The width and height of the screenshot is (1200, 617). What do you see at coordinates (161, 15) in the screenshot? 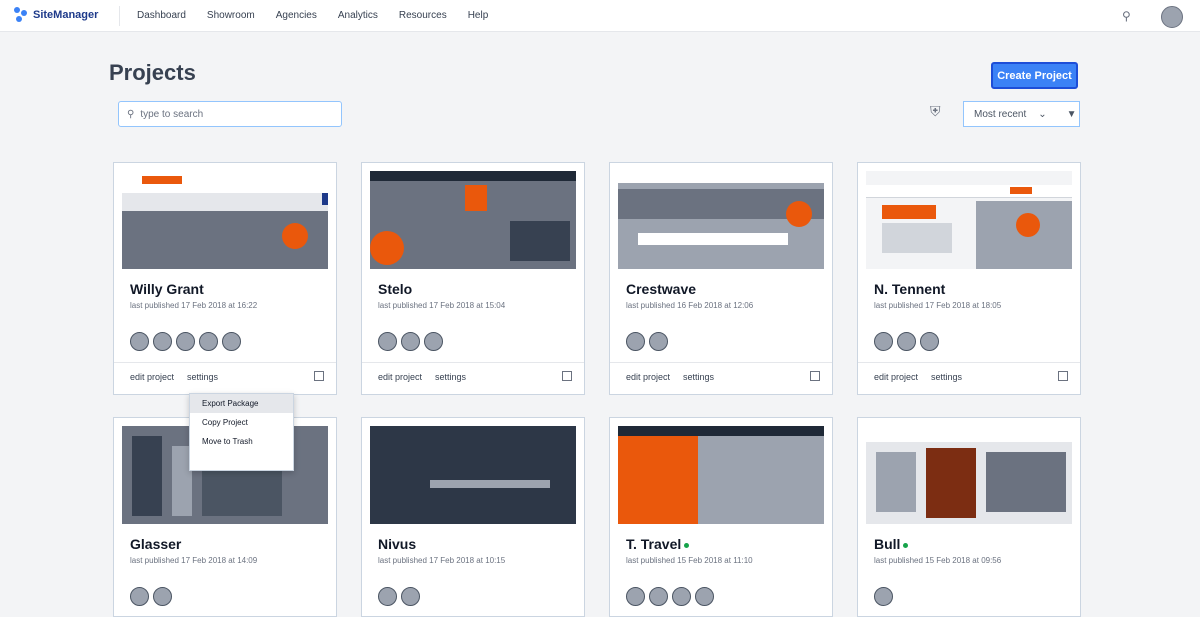
I see `nav-dashboard: Dashboard` at bounding box center [161, 15].